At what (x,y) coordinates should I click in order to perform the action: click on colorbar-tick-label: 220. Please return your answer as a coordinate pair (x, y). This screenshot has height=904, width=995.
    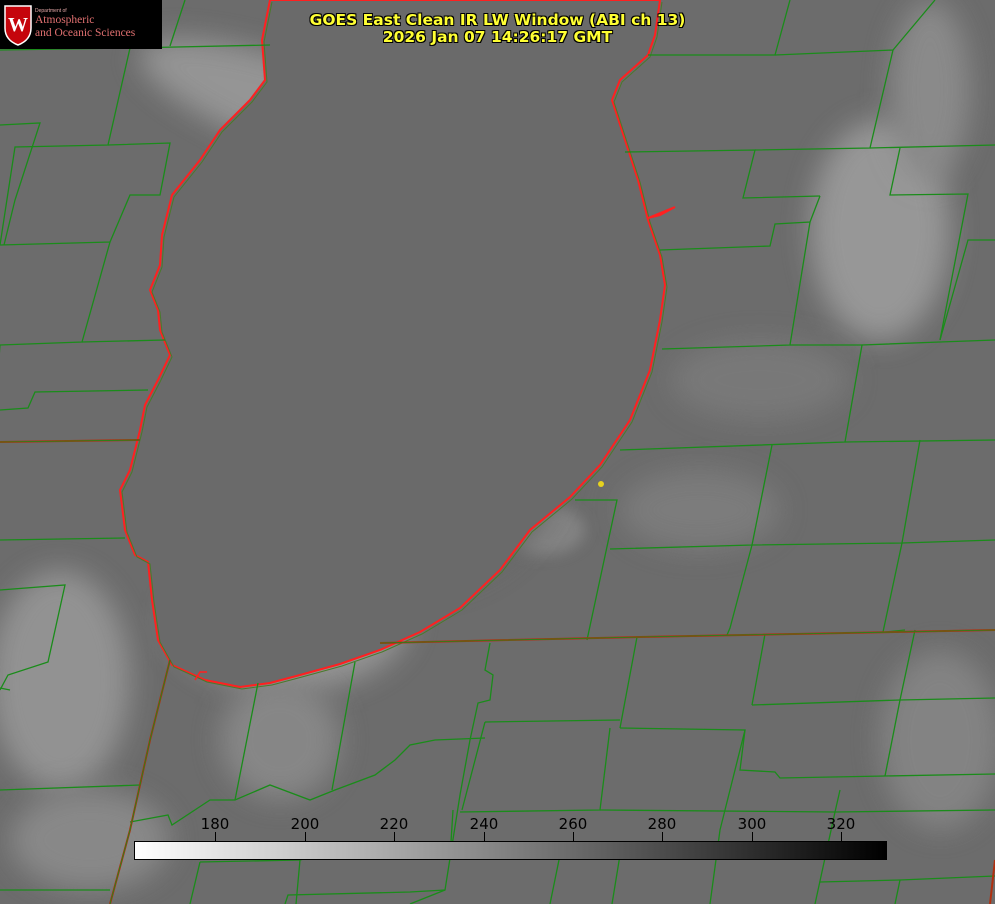
    Looking at the image, I should click on (394, 824).